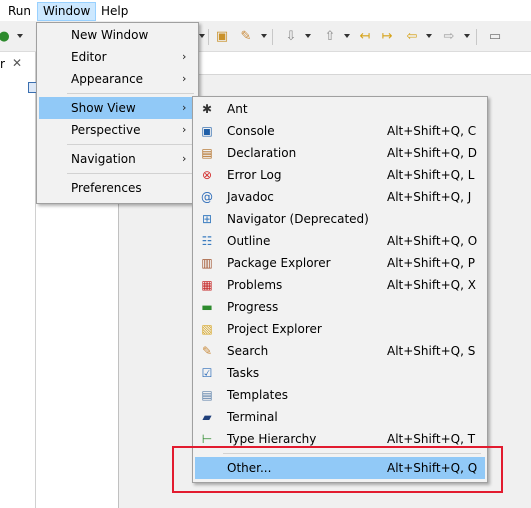 Image resolution: width=531 pixels, height=508 pixels. What do you see at coordinates (431, 351) in the screenshot?
I see `view-item-shortcut: Alt+Shift+Q, S` at bounding box center [431, 351].